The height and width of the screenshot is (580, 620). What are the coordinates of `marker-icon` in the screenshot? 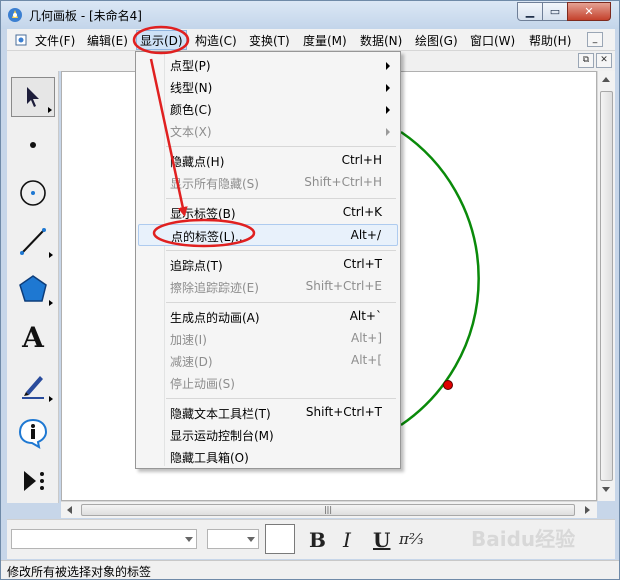 It's located at (33, 387).